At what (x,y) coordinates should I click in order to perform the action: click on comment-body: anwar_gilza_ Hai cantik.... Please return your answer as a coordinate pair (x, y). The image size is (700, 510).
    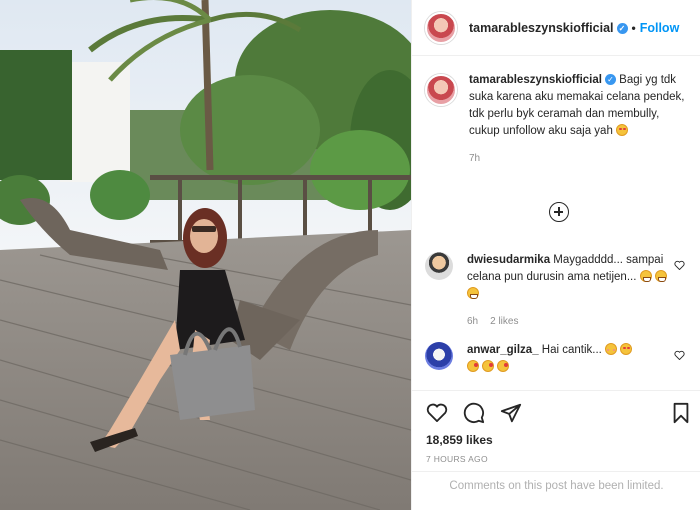
    Looking at the image, I should click on (567, 359).